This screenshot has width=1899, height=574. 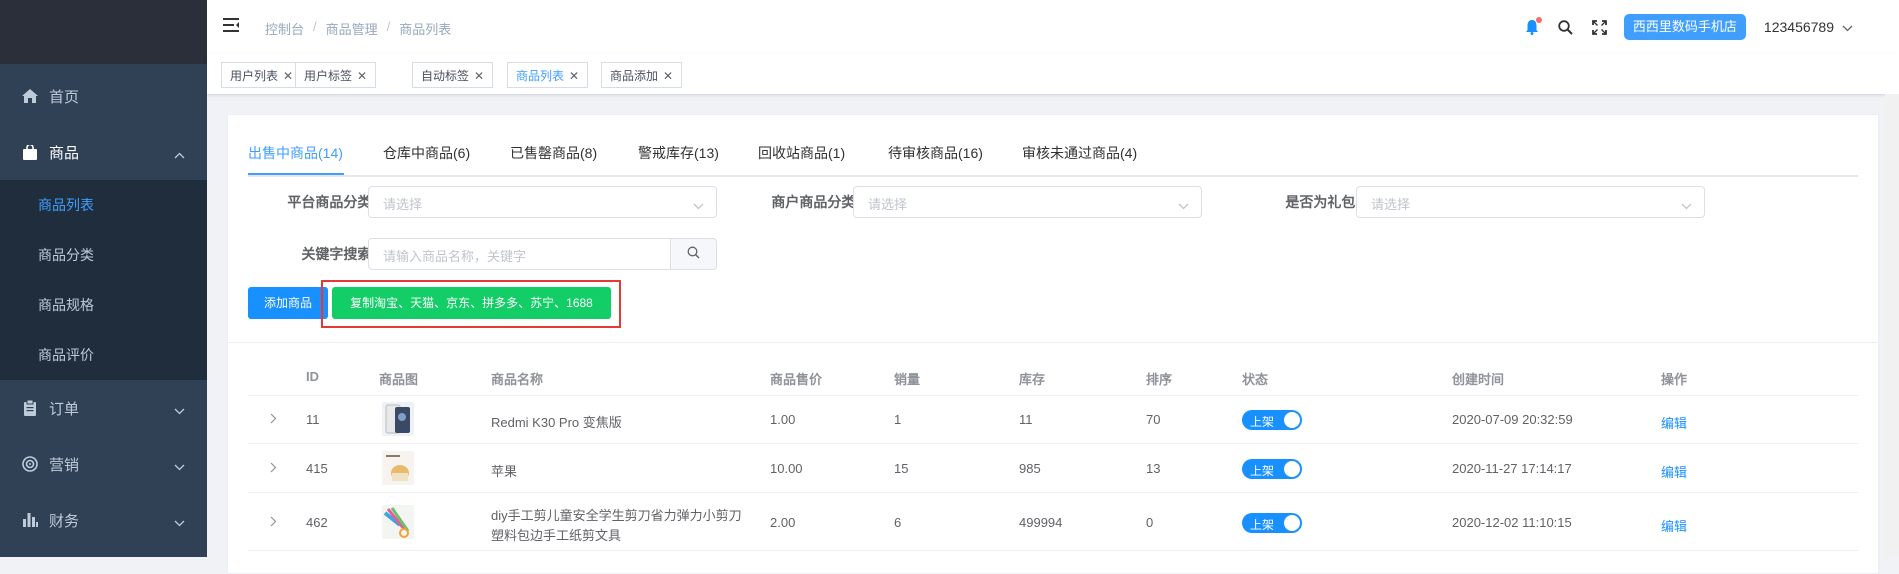 What do you see at coordinates (901, 468) in the screenshot?
I see `cell-sales: 15` at bounding box center [901, 468].